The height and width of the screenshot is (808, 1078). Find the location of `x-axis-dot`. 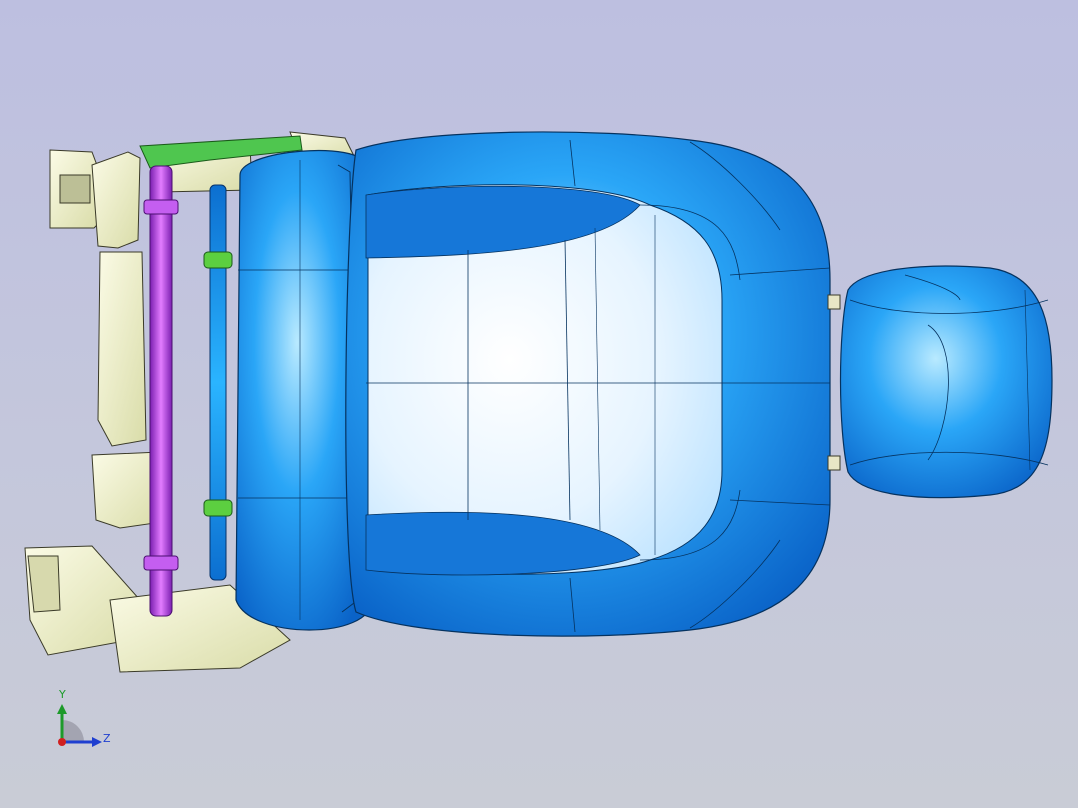

x-axis-dot is located at coordinates (62, 742).